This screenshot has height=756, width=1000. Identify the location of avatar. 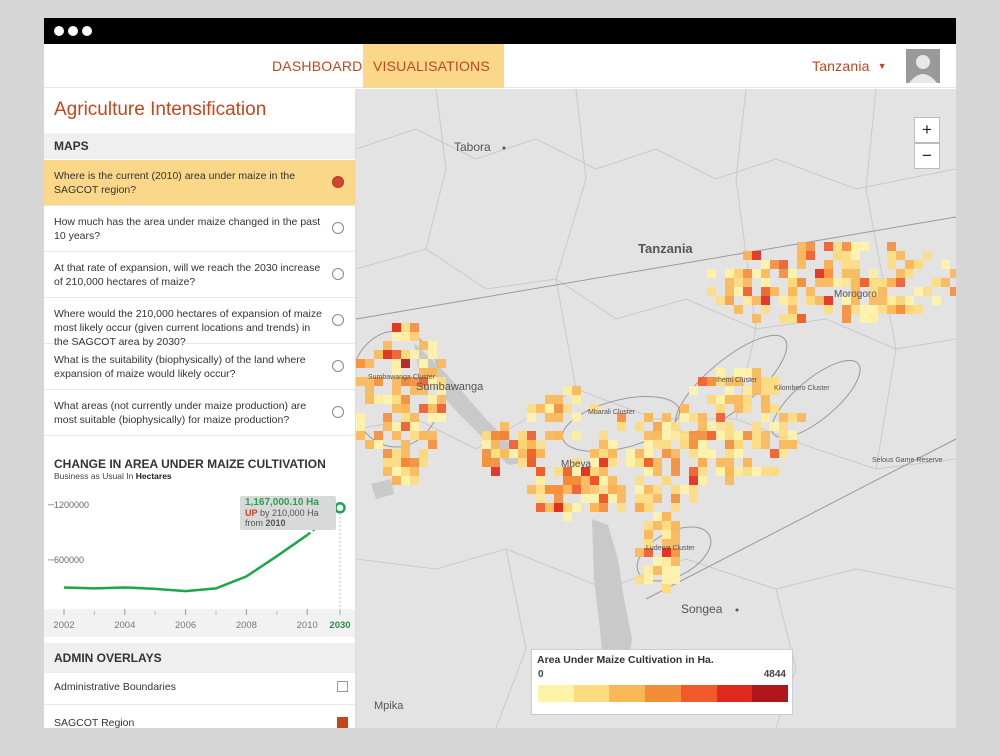
(923, 66).